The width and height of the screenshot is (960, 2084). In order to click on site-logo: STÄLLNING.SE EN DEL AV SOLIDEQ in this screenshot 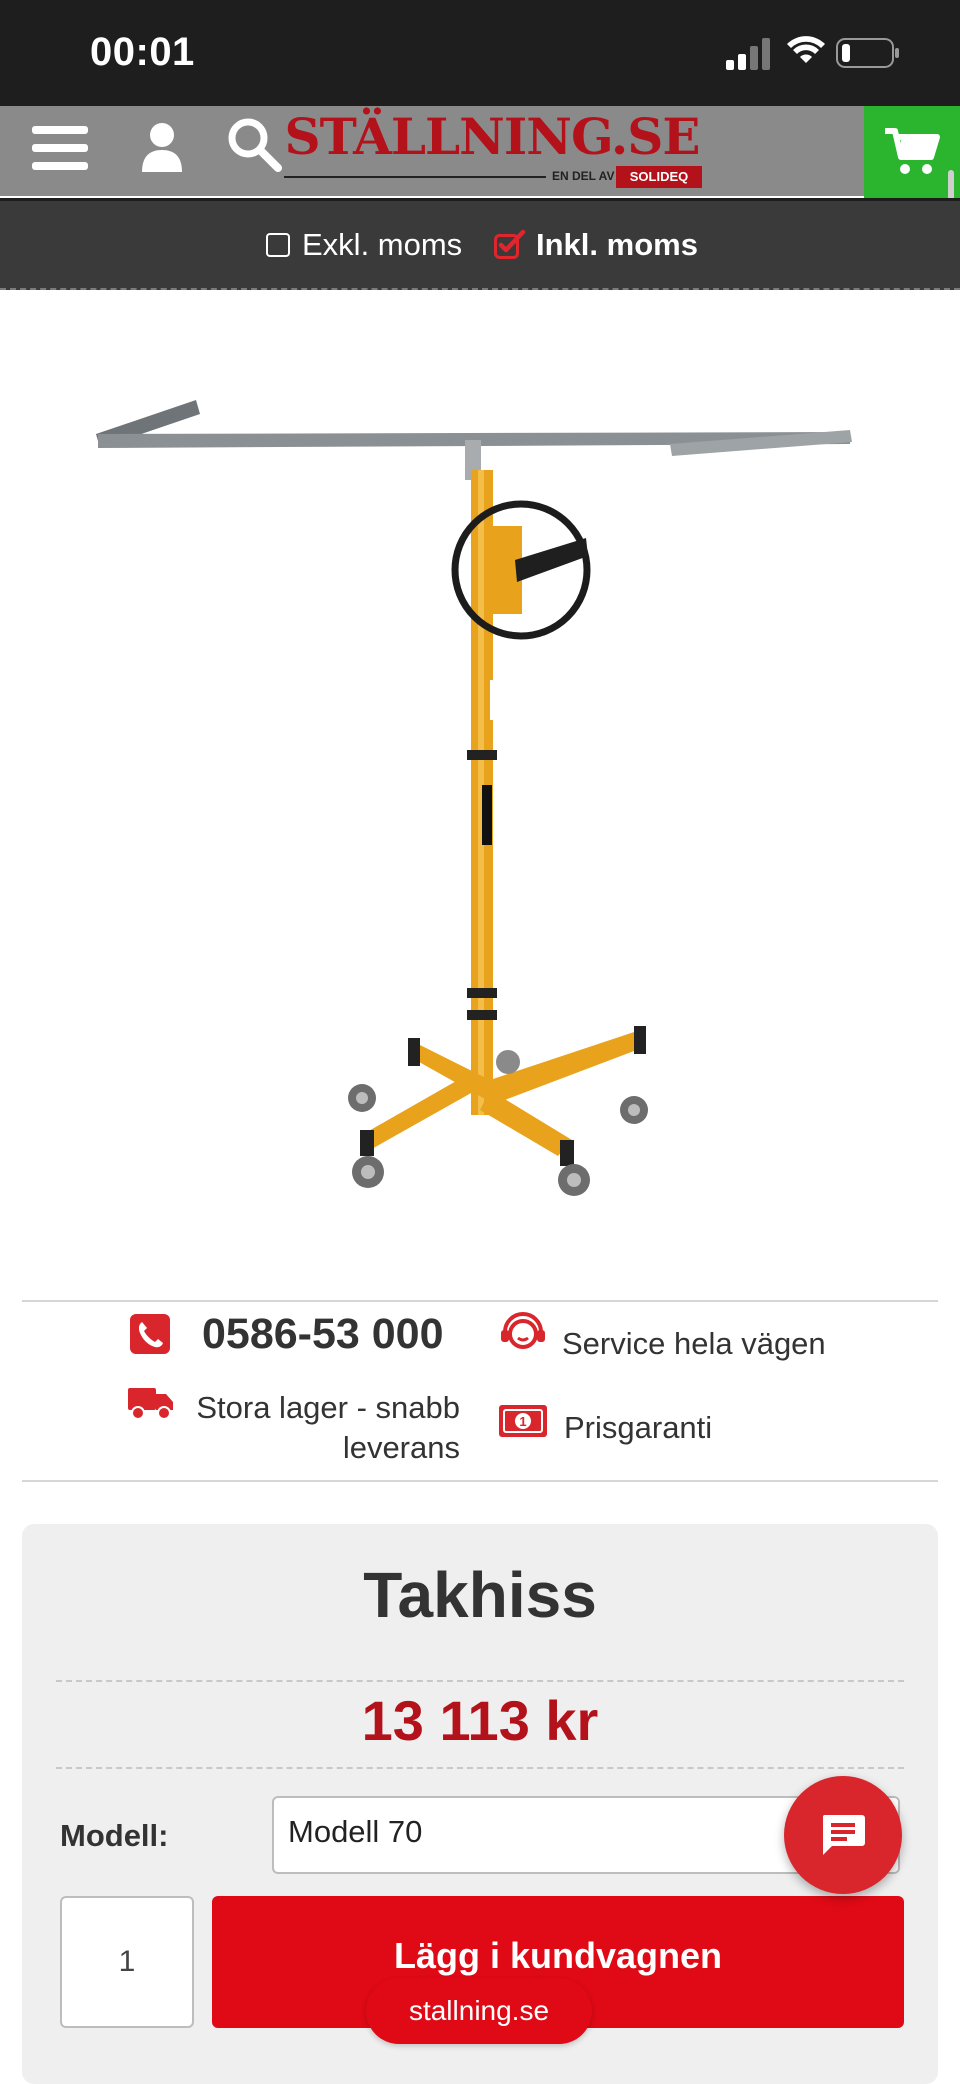, I will do `click(492, 150)`.